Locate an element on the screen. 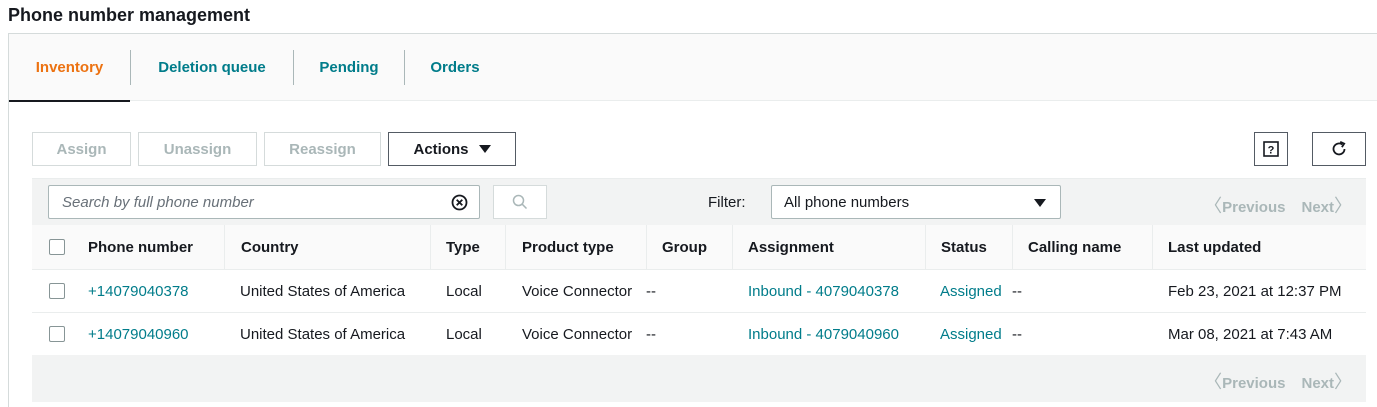 This screenshot has height=407, width=1377. filter-select: All phone numbers is located at coordinates (916, 202).